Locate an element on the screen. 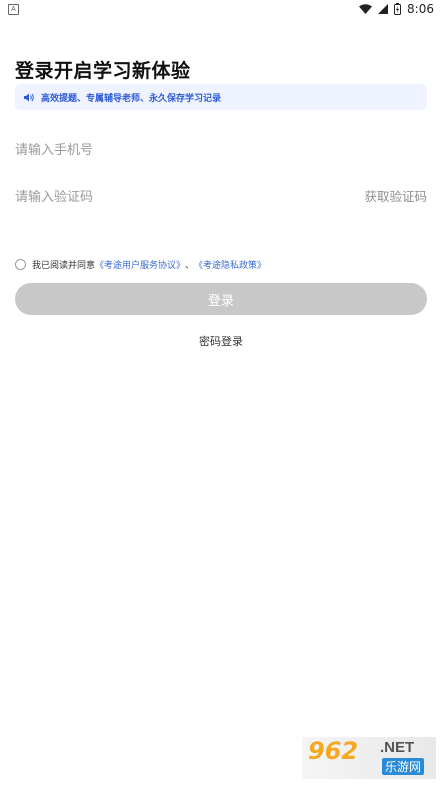 This screenshot has height=785, width=442. notice-banner: 高效提题、专属辅导老师、永久保存学习记录 is located at coordinates (221, 97).